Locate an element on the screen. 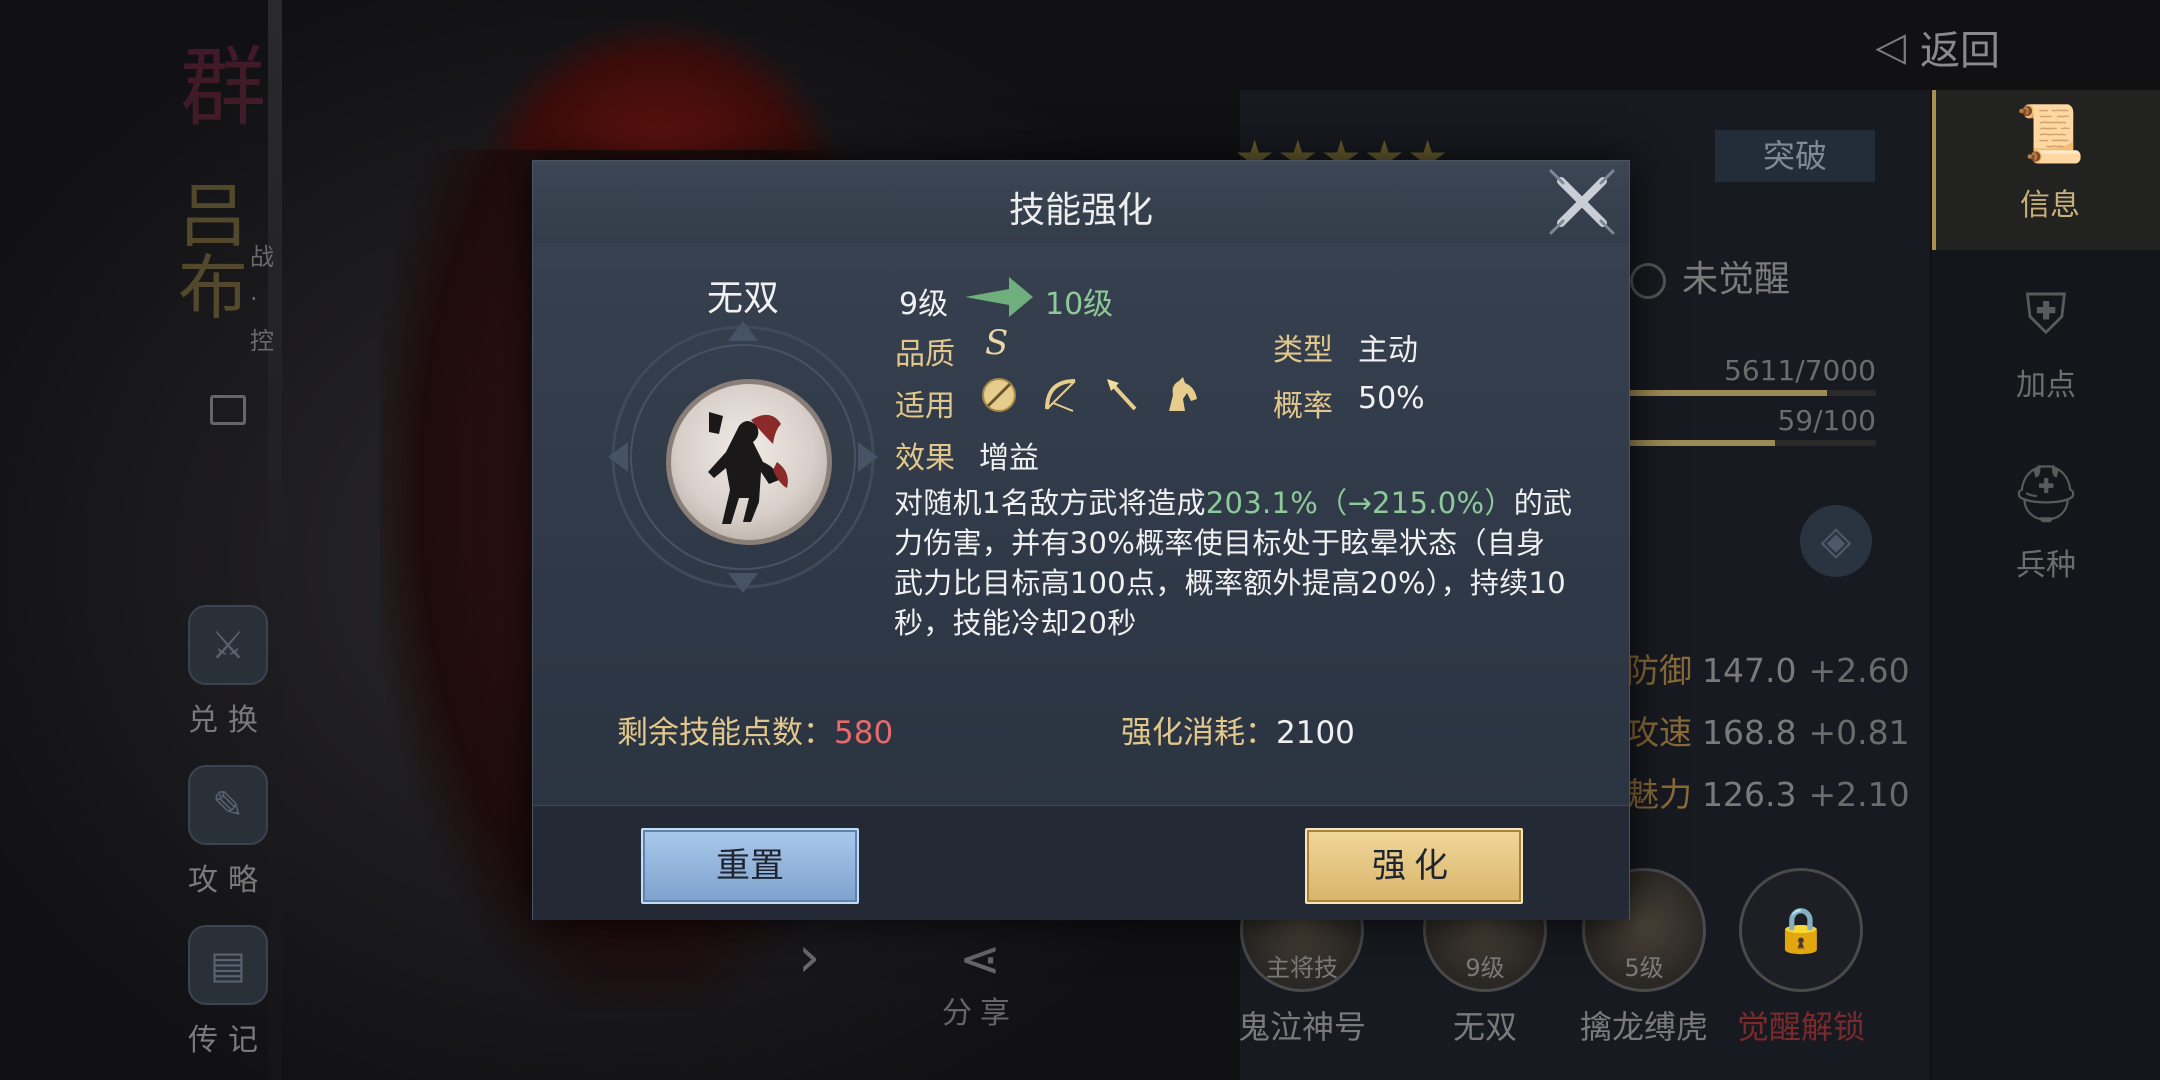  stat-attack-speed: 攻速 168.8 +0.81 is located at coordinates (1768, 730).